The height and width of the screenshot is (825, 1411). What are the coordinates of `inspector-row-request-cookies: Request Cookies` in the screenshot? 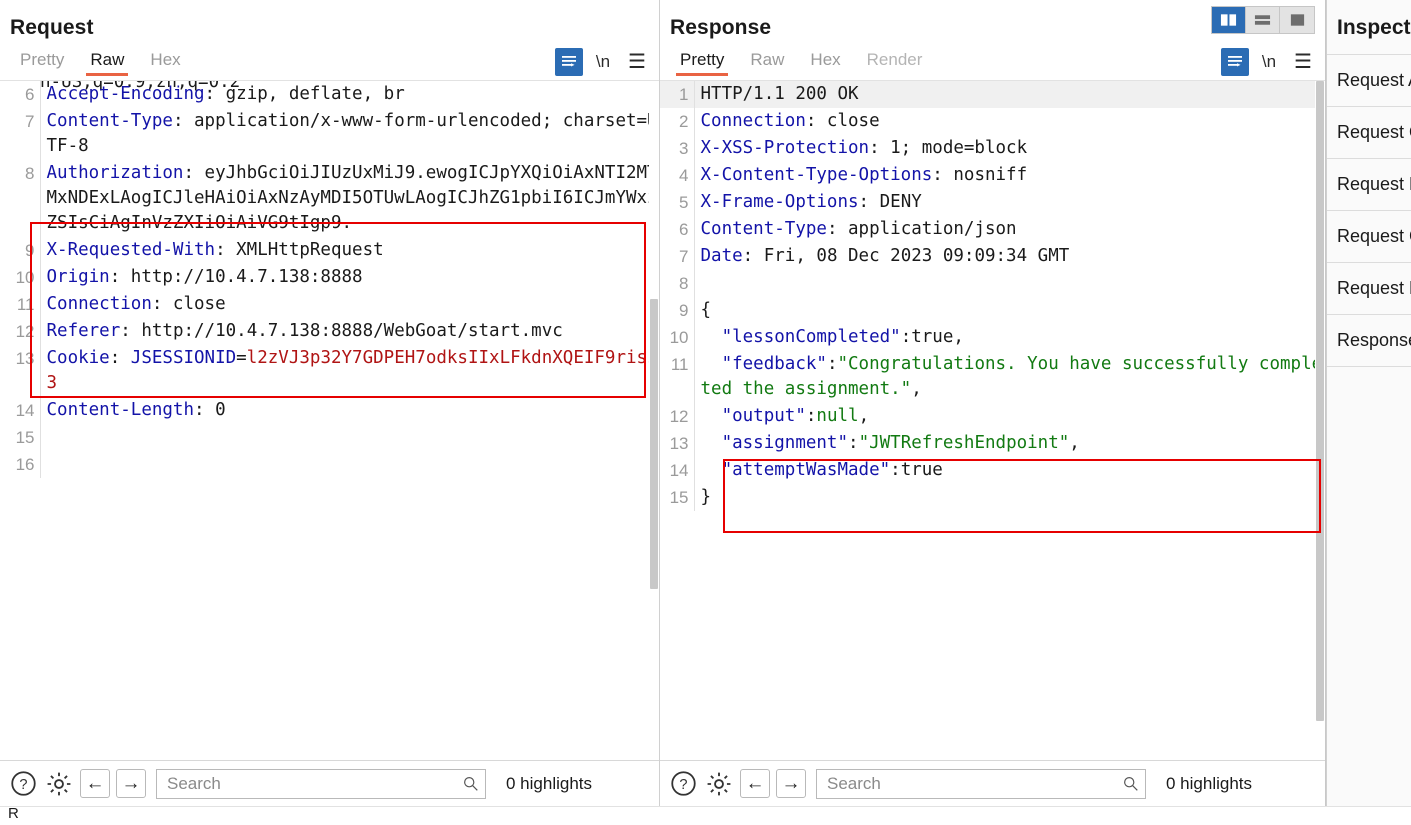 It's located at (1369, 236).